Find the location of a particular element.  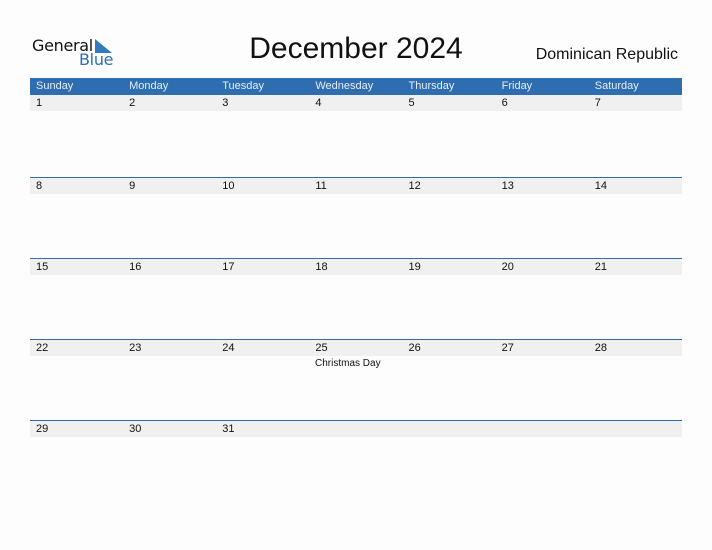

weekday-sunday: Sunday is located at coordinates (55, 86).